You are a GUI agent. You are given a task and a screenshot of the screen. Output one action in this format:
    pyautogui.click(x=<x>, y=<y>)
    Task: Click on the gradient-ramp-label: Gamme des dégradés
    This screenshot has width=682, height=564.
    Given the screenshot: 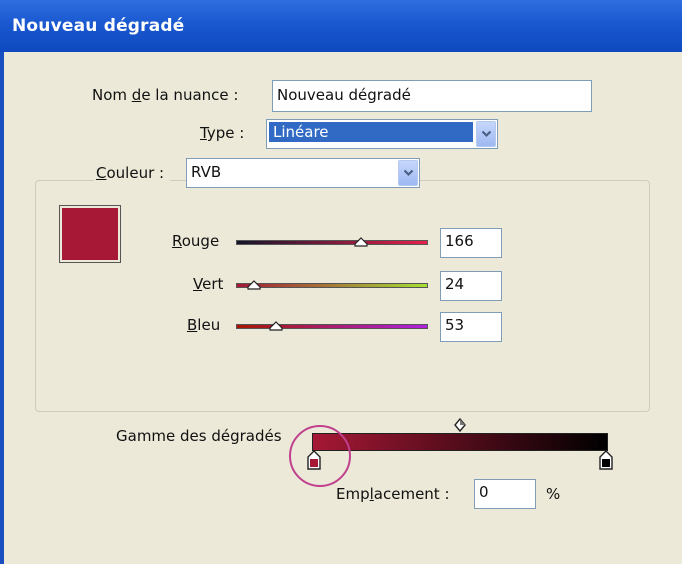 What is the action you would take?
    pyautogui.click(x=199, y=436)
    